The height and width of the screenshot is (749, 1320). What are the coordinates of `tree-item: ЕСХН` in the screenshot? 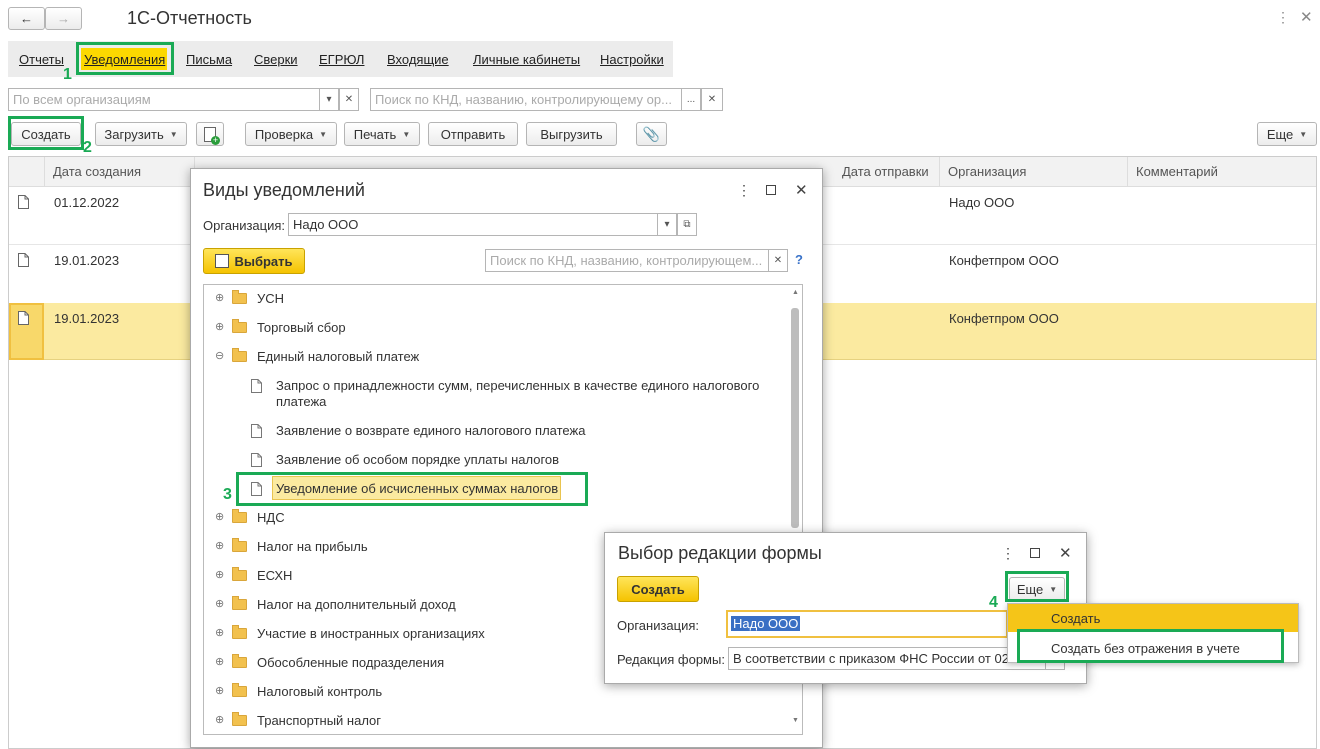 It's located at (274, 575).